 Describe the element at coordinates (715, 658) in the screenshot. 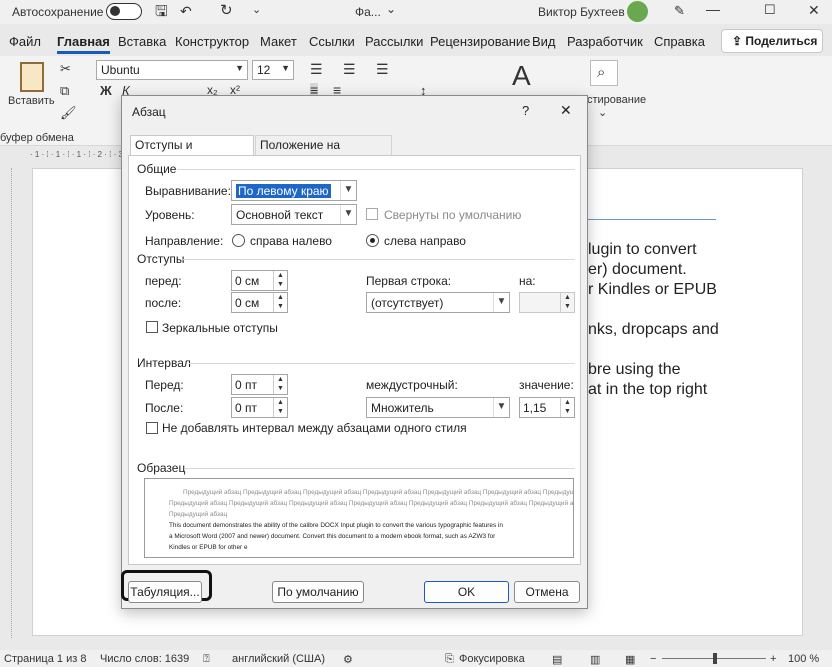

I see `zoom-slider-thumb` at that location.